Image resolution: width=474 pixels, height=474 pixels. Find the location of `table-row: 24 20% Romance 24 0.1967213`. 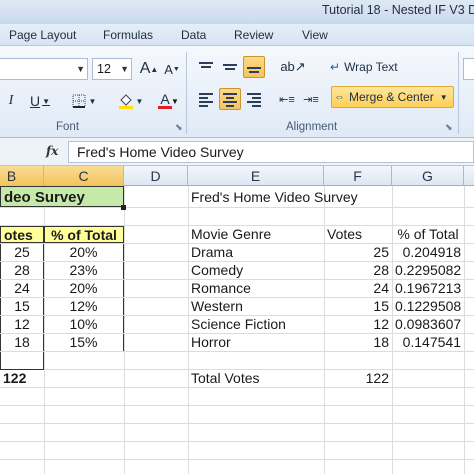

table-row: 24 20% Romance 24 0.1967213 is located at coordinates (237, 289).